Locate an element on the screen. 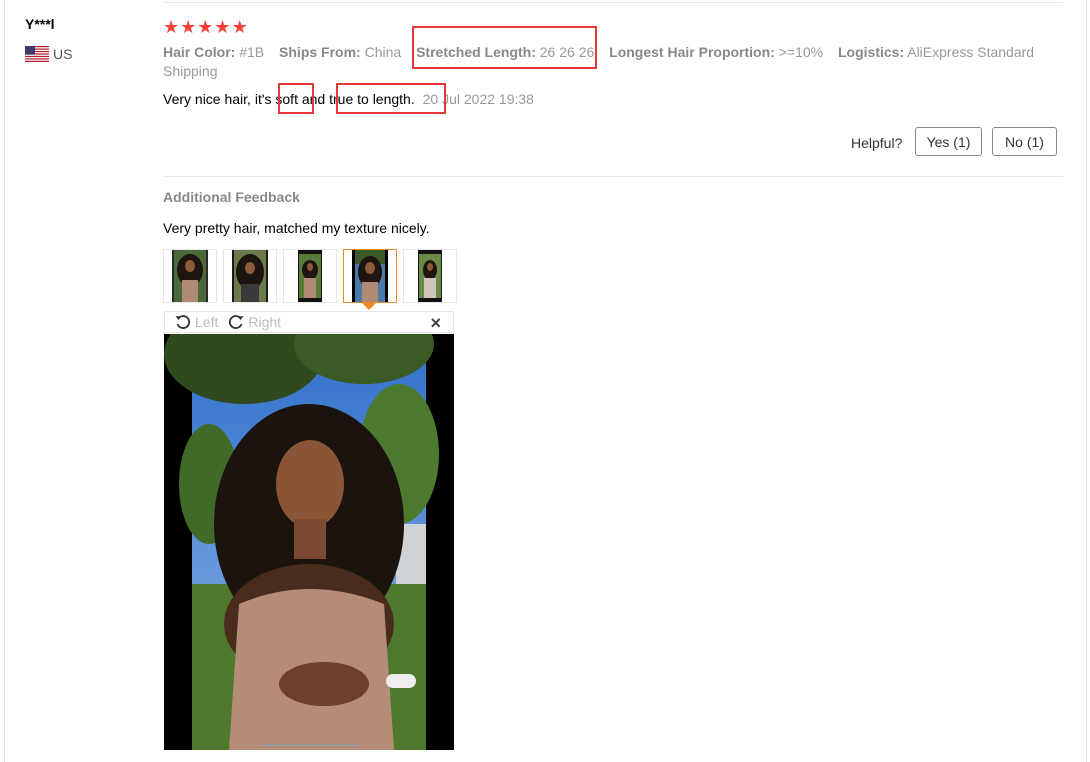 Image resolution: width=1090 pixels, height=762 pixels. highlight-stretched-length is located at coordinates (504, 47).